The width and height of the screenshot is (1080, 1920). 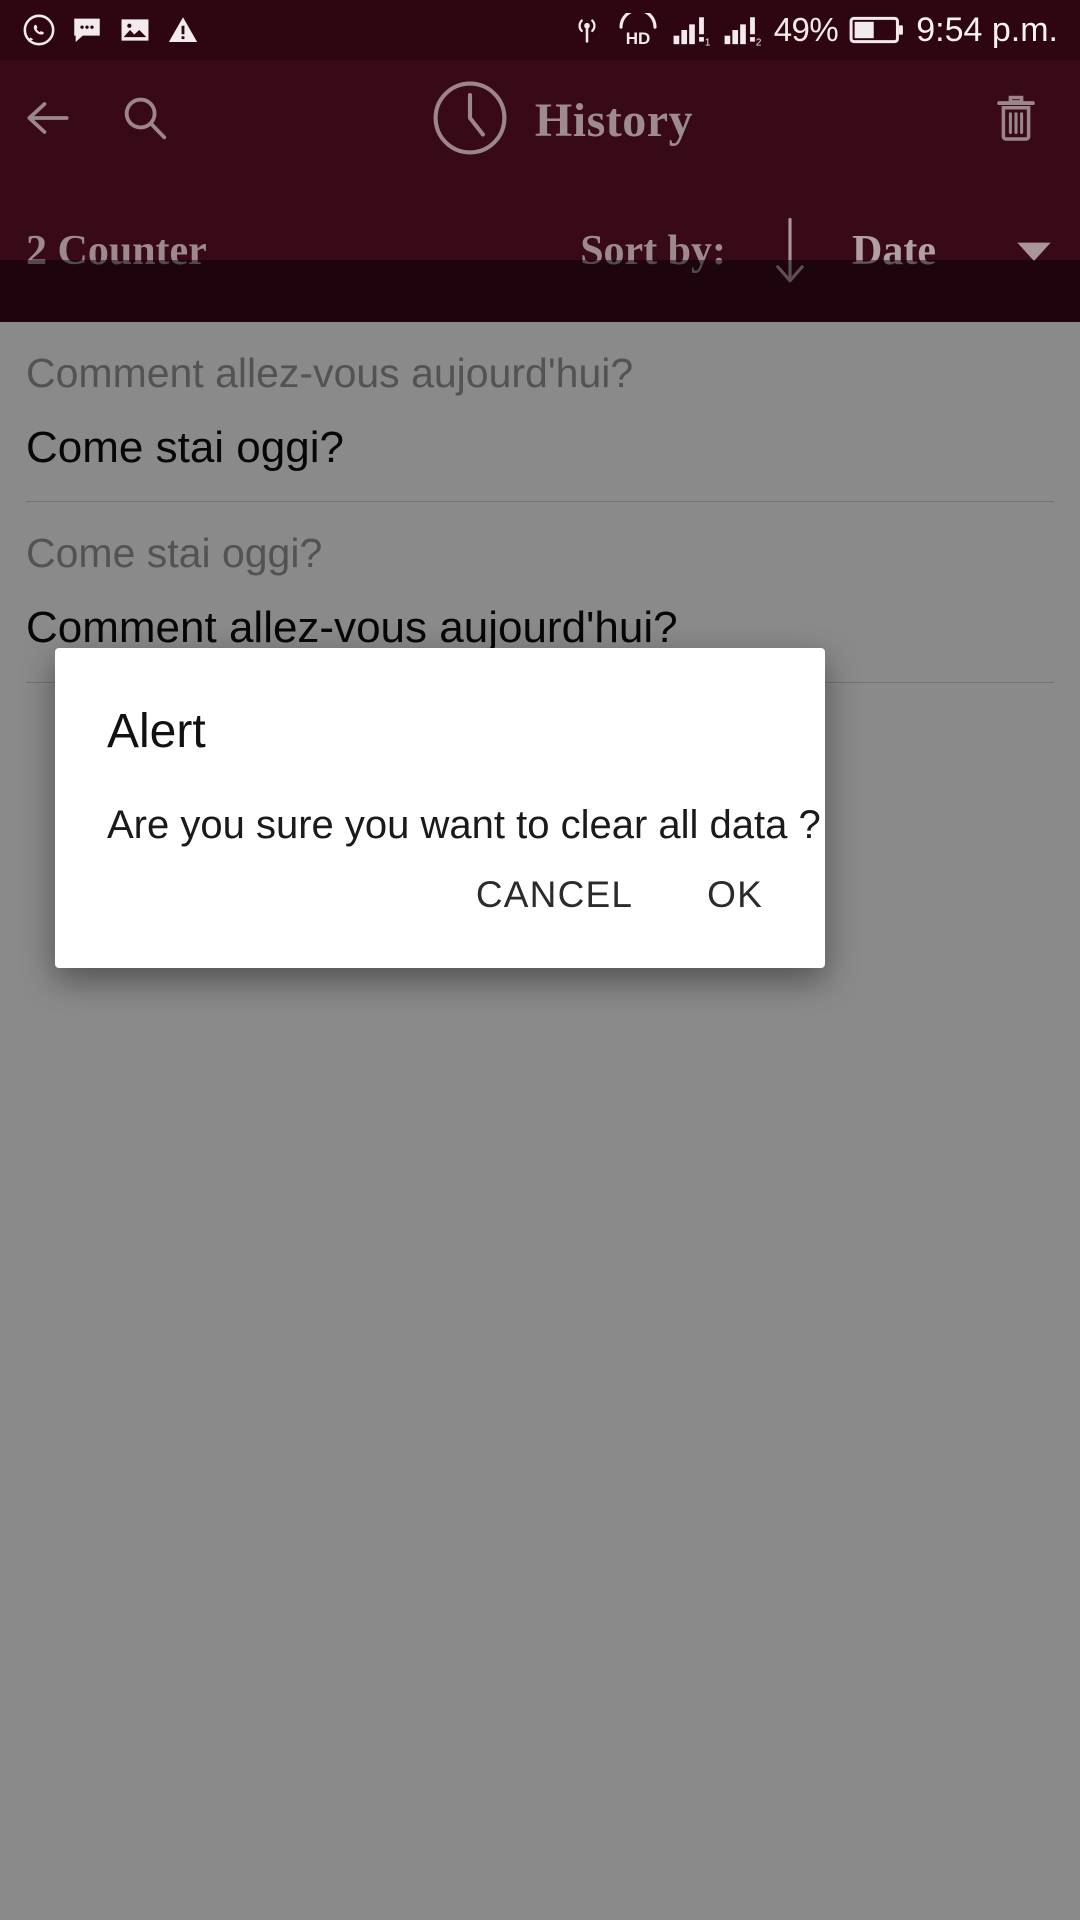 What do you see at coordinates (156, 731) in the screenshot?
I see `dialog-title: Alert` at bounding box center [156, 731].